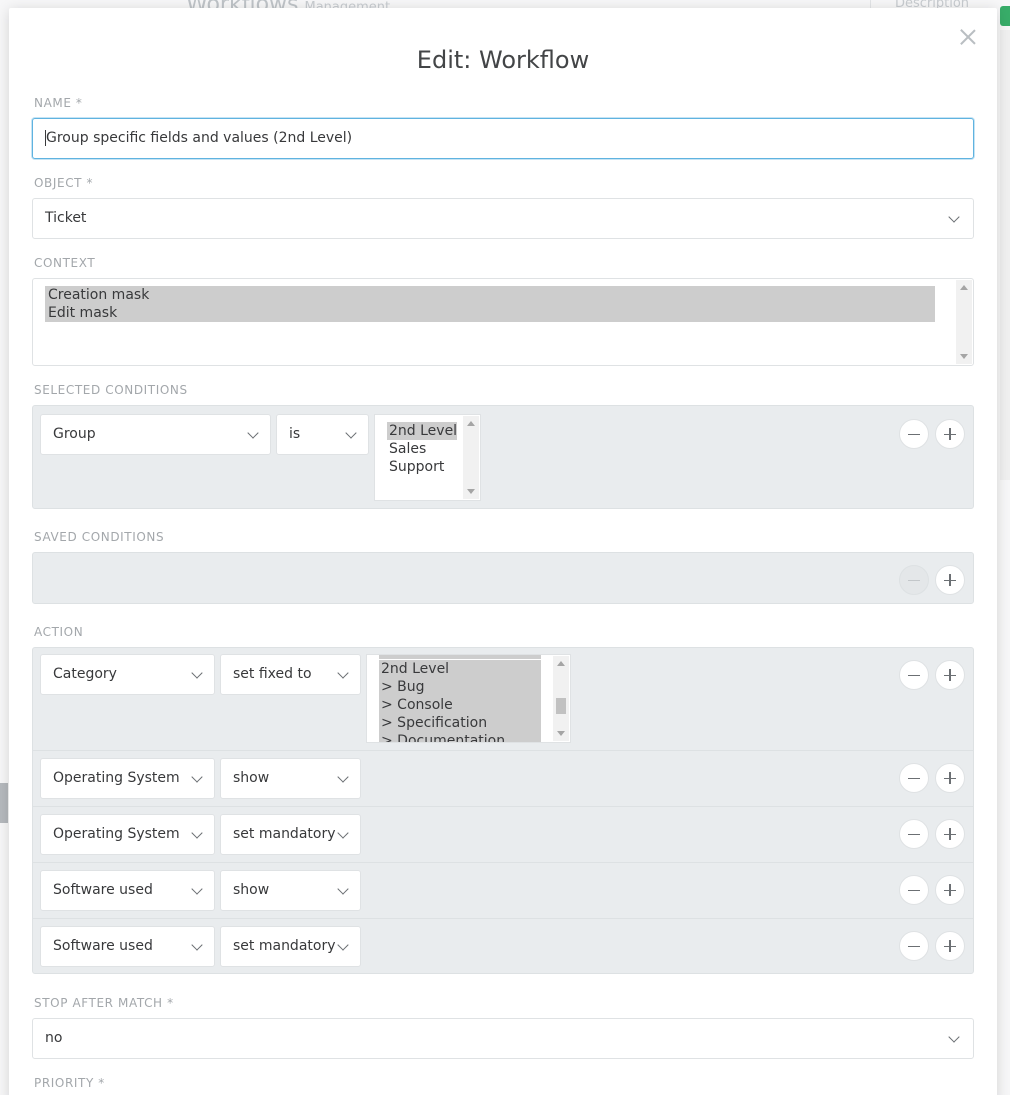 The width and height of the screenshot is (1010, 1095). Describe the element at coordinates (59, 632) in the screenshot. I see `action-label: ACTION` at that location.